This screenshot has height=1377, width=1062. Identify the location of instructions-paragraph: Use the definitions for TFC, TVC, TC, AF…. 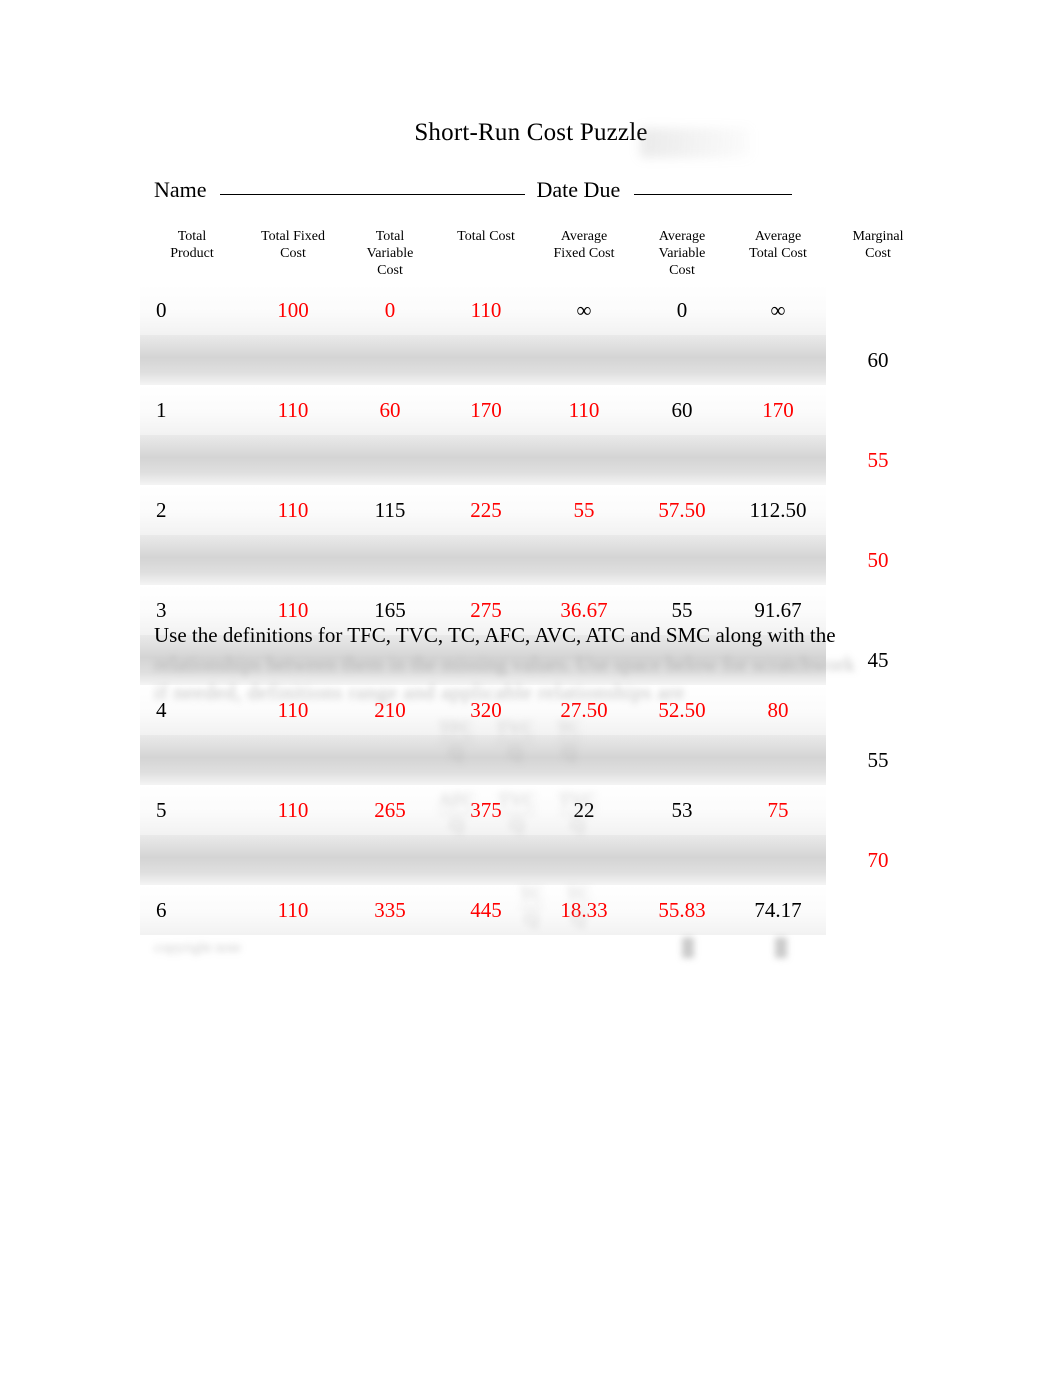
(524, 663).